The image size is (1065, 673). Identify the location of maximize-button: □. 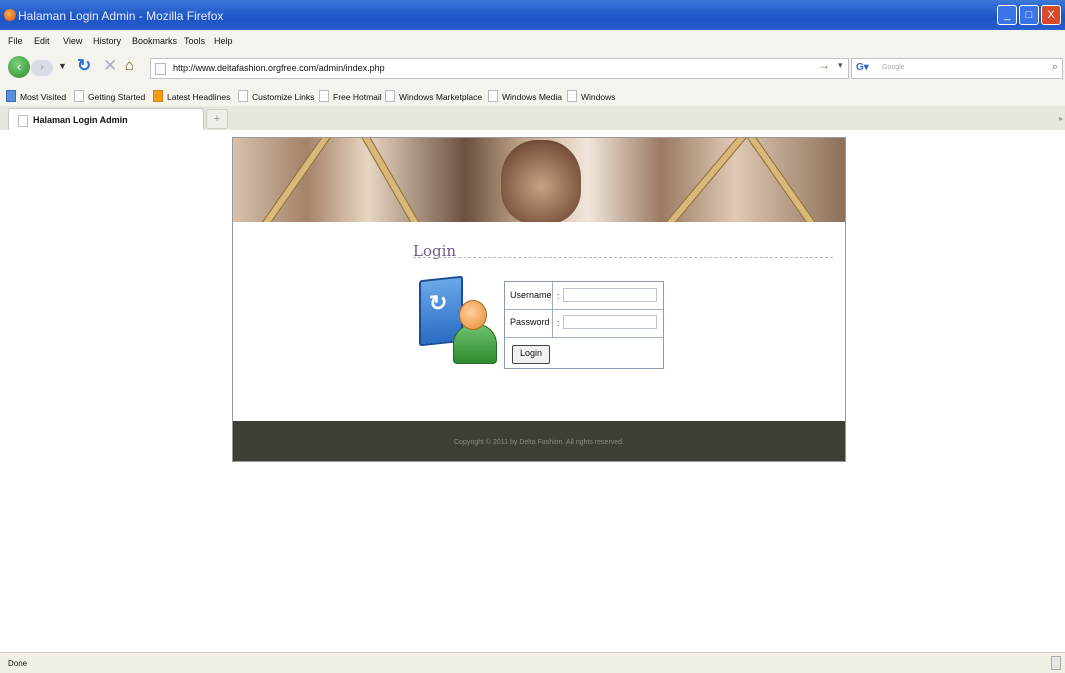
(1029, 15).